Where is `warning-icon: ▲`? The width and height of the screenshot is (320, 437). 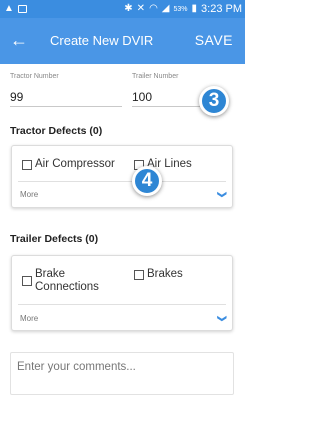
warning-icon: ▲ is located at coordinates (9, 8).